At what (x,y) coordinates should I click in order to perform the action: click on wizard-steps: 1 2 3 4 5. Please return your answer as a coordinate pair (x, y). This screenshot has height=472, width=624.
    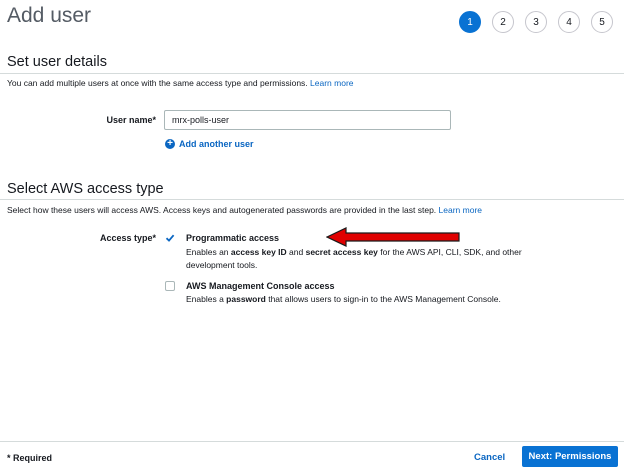
    Looking at the image, I should click on (536, 22).